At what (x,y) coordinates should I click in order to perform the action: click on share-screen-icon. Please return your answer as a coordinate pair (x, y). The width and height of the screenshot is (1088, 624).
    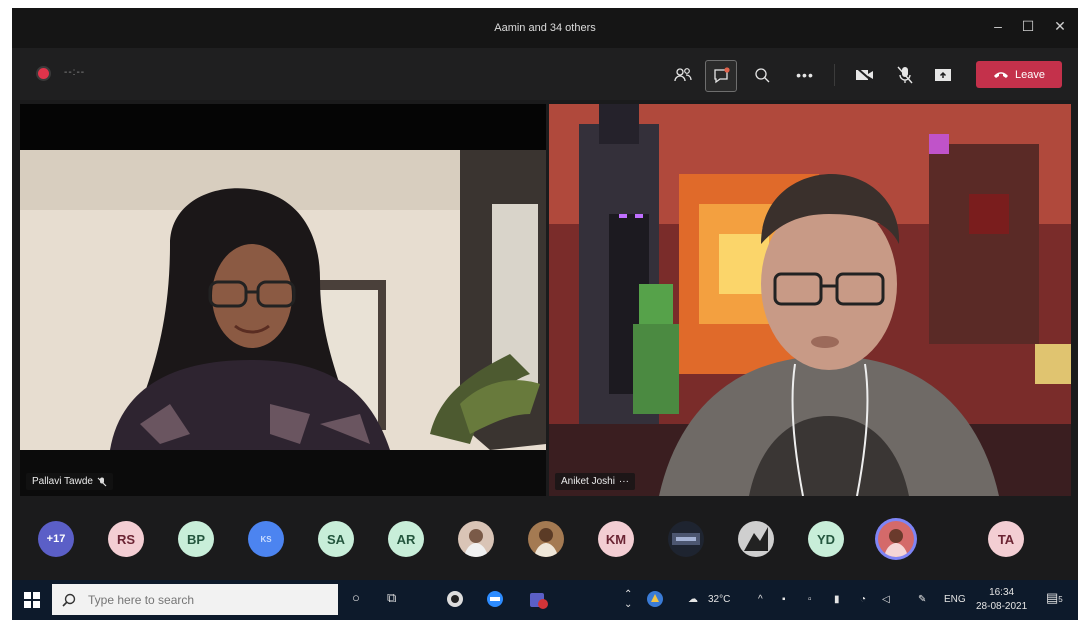
    Looking at the image, I should click on (943, 75).